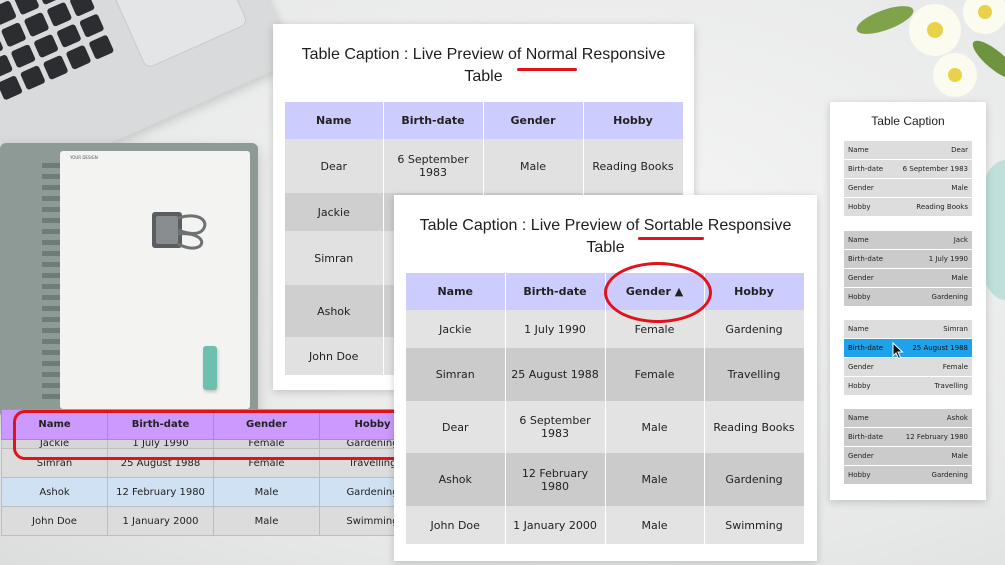 This screenshot has width=1005, height=565. I want to click on stacked-row: Birth-date 6 September 1983, so click(908, 169).